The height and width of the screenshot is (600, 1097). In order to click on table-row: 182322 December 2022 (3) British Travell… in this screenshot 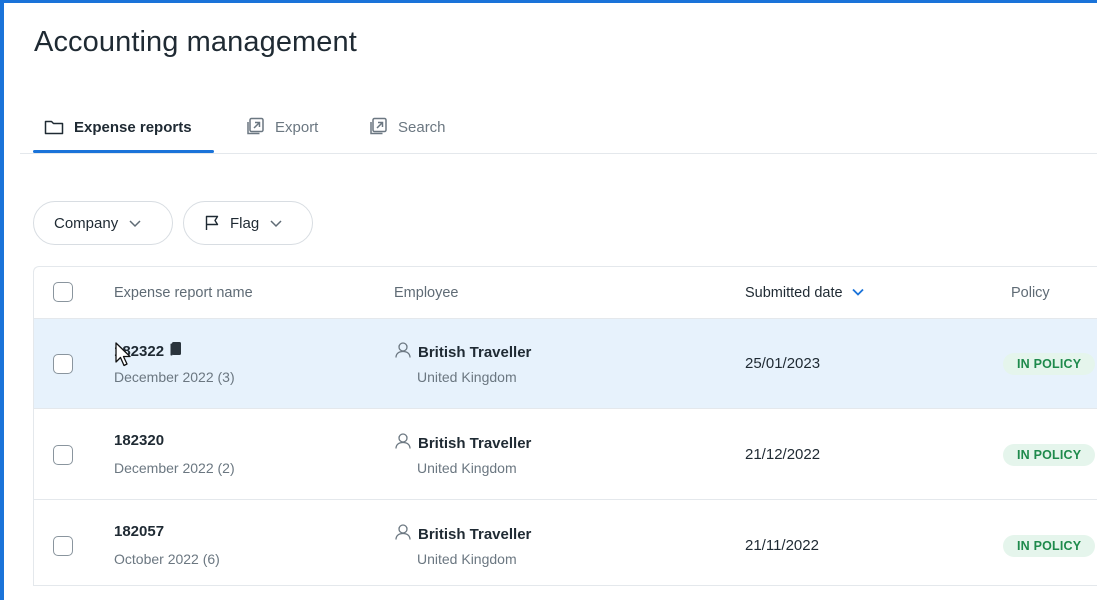, I will do `click(565, 364)`.